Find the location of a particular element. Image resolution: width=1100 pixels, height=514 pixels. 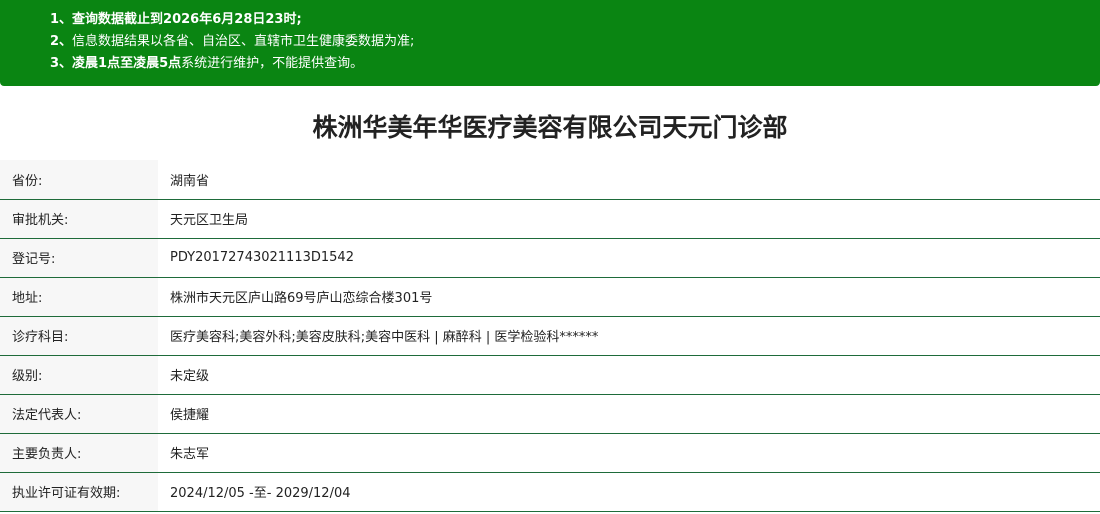

notice-line-1-text: 查询数据截止到2026年6月28日23时; is located at coordinates (187, 19).